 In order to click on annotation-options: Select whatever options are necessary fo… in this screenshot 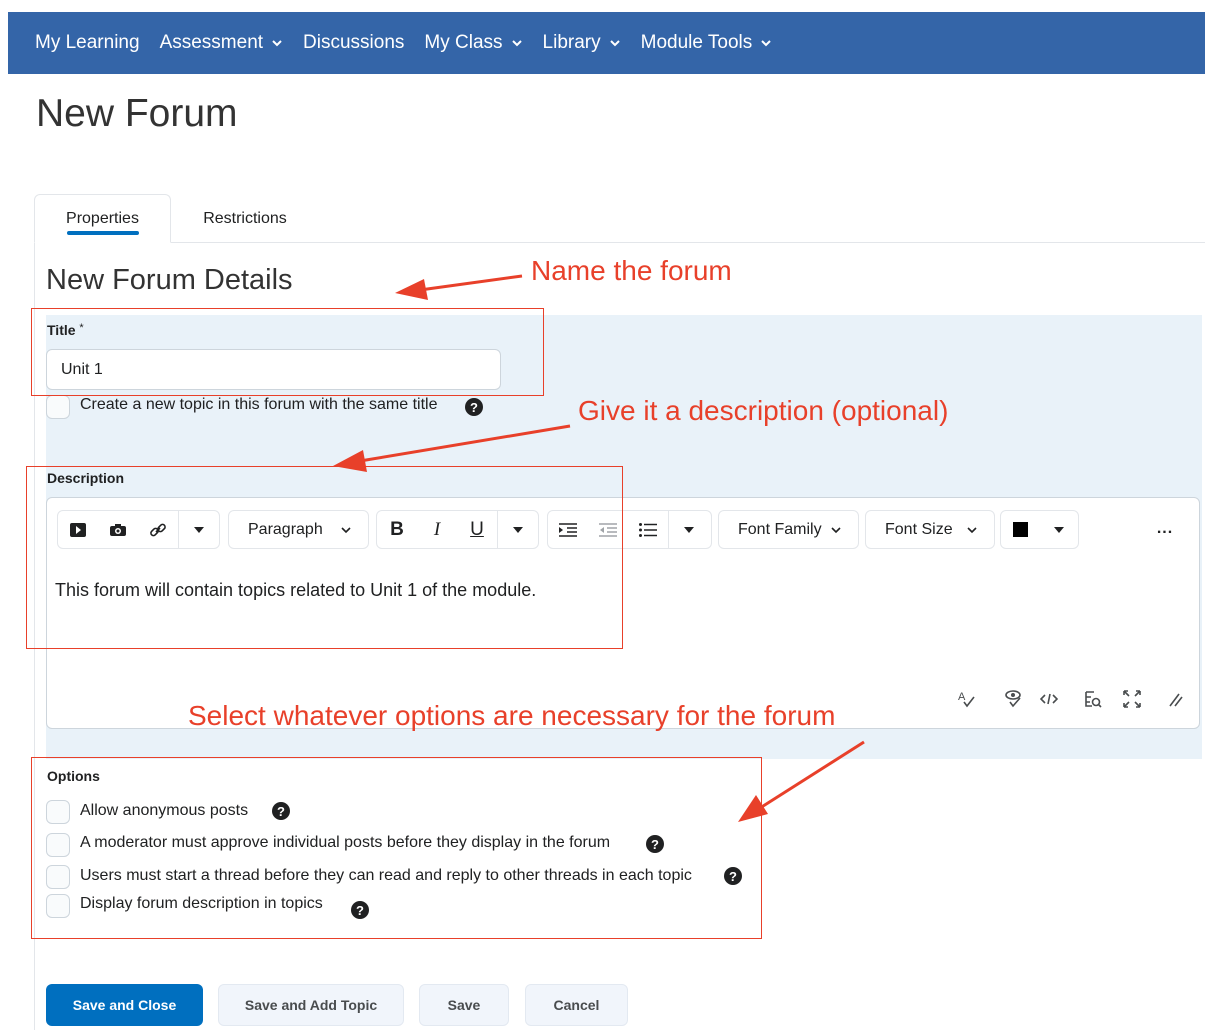, I will do `click(512, 715)`.